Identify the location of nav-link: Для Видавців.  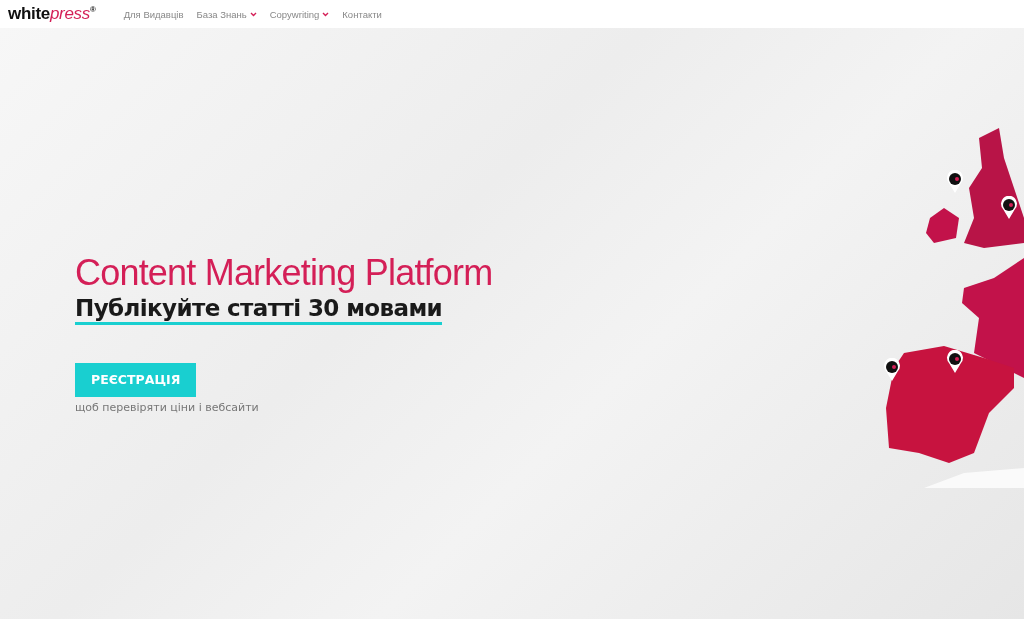
(153, 14).